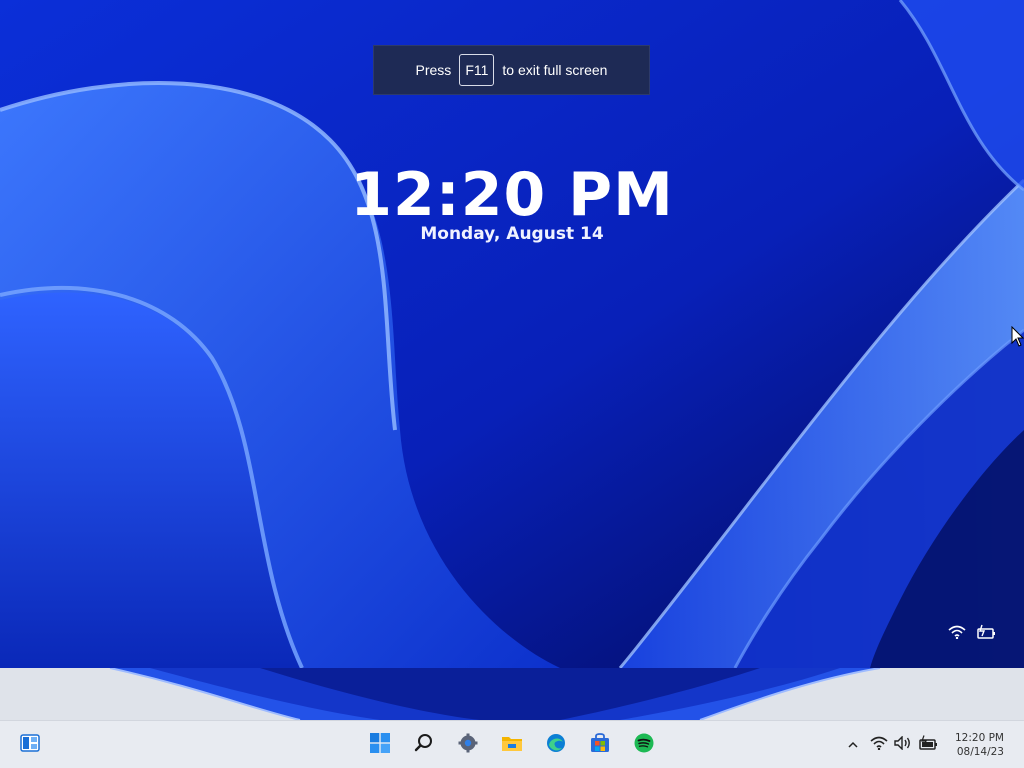 The height and width of the screenshot is (768, 1024). Describe the element at coordinates (512, 195) in the screenshot. I see `lock-screen-time: 12:20 PM` at that location.